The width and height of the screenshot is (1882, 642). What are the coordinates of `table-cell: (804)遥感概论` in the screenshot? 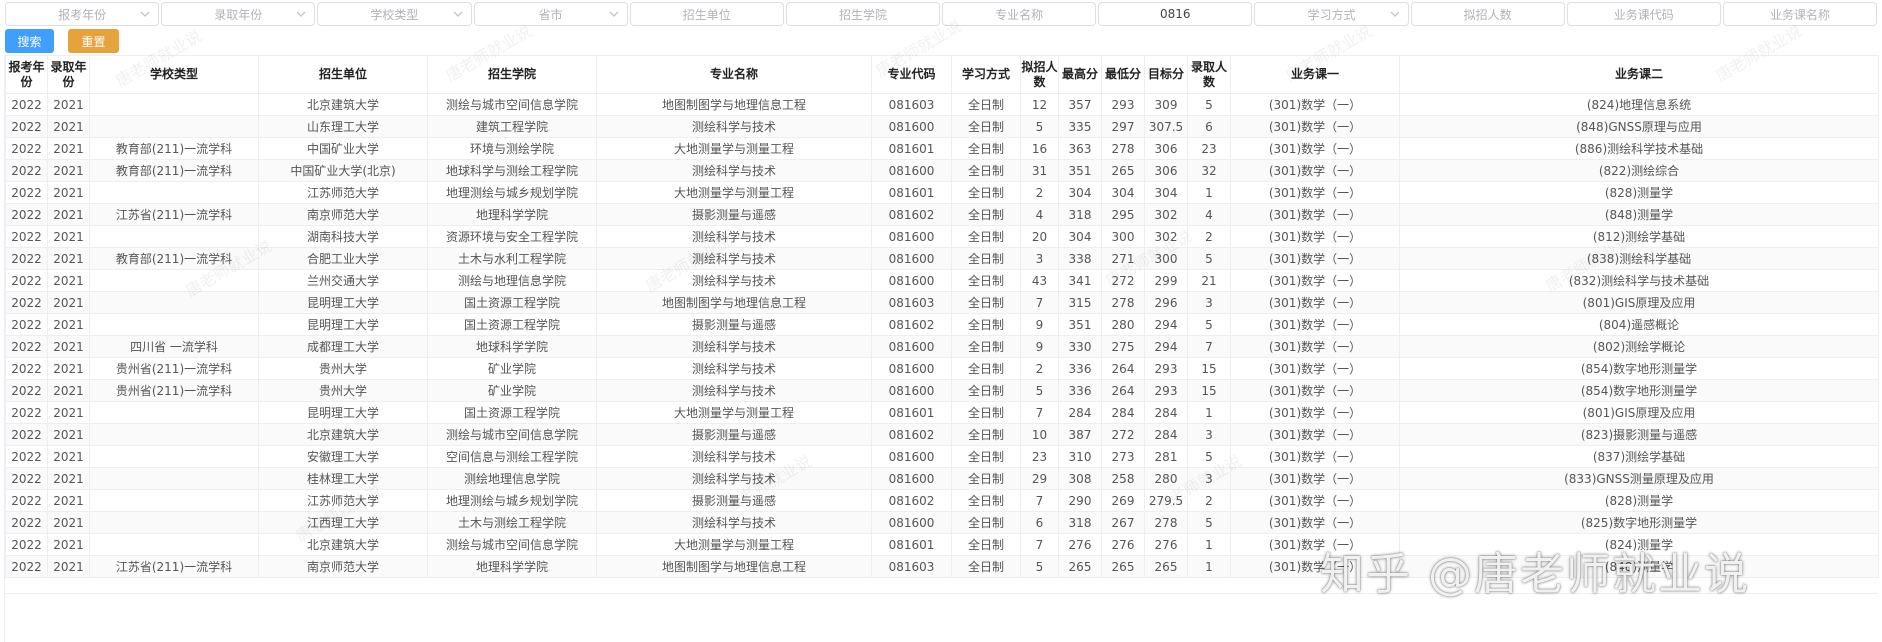 It's located at (1639, 324).